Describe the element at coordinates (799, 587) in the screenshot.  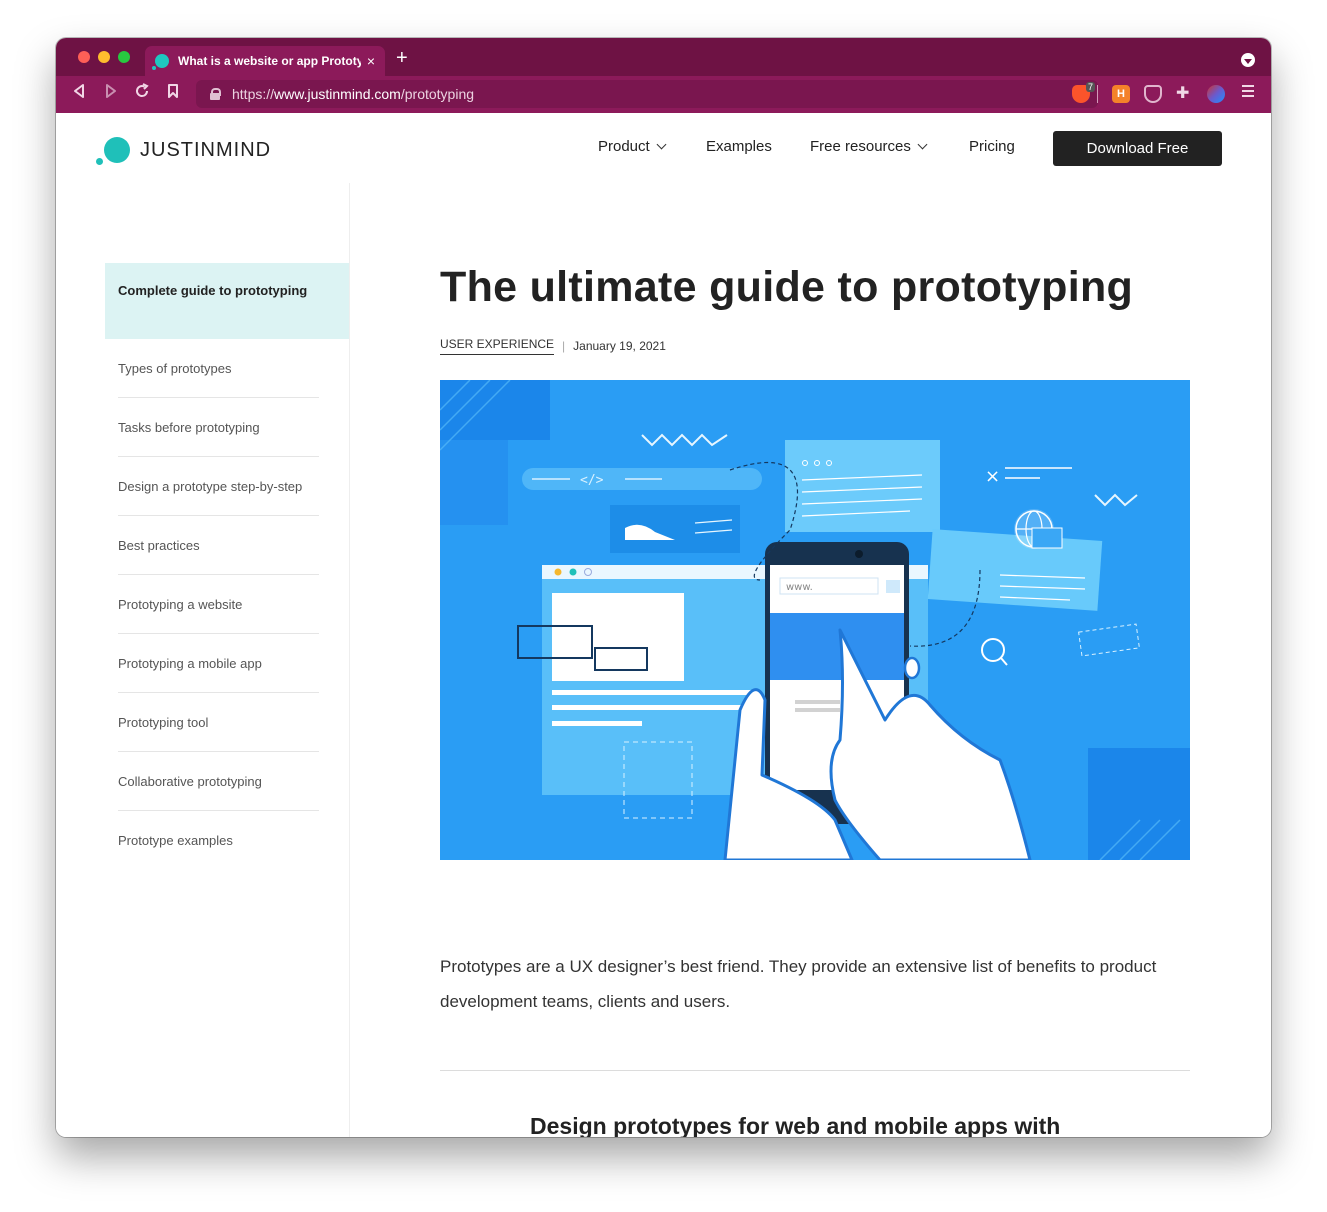
I see `hero-url-text: www.` at that location.